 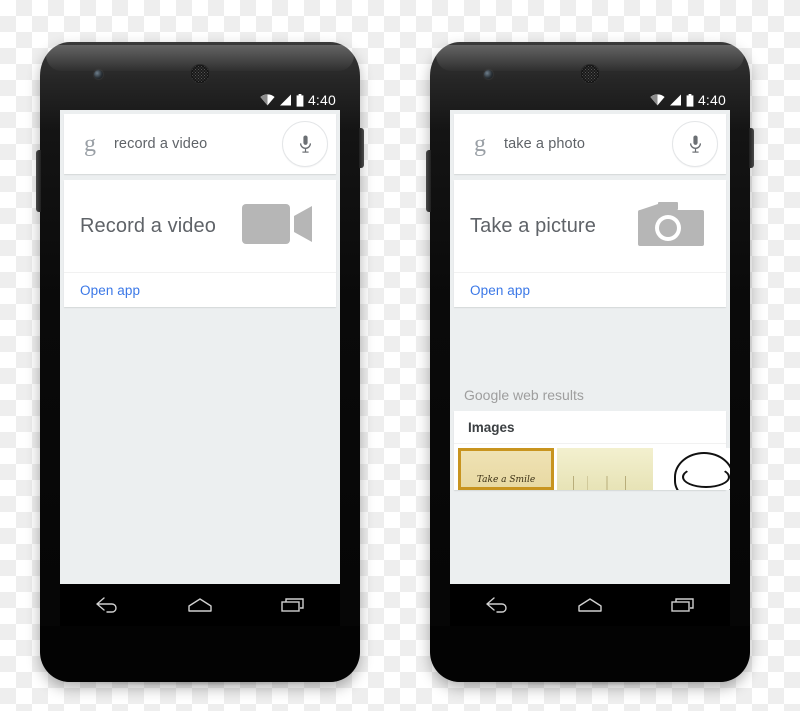 What do you see at coordinates (590, 100) in the screenshot?
I see `status-bar-right: 4:40` at bounding box center [590, 100].